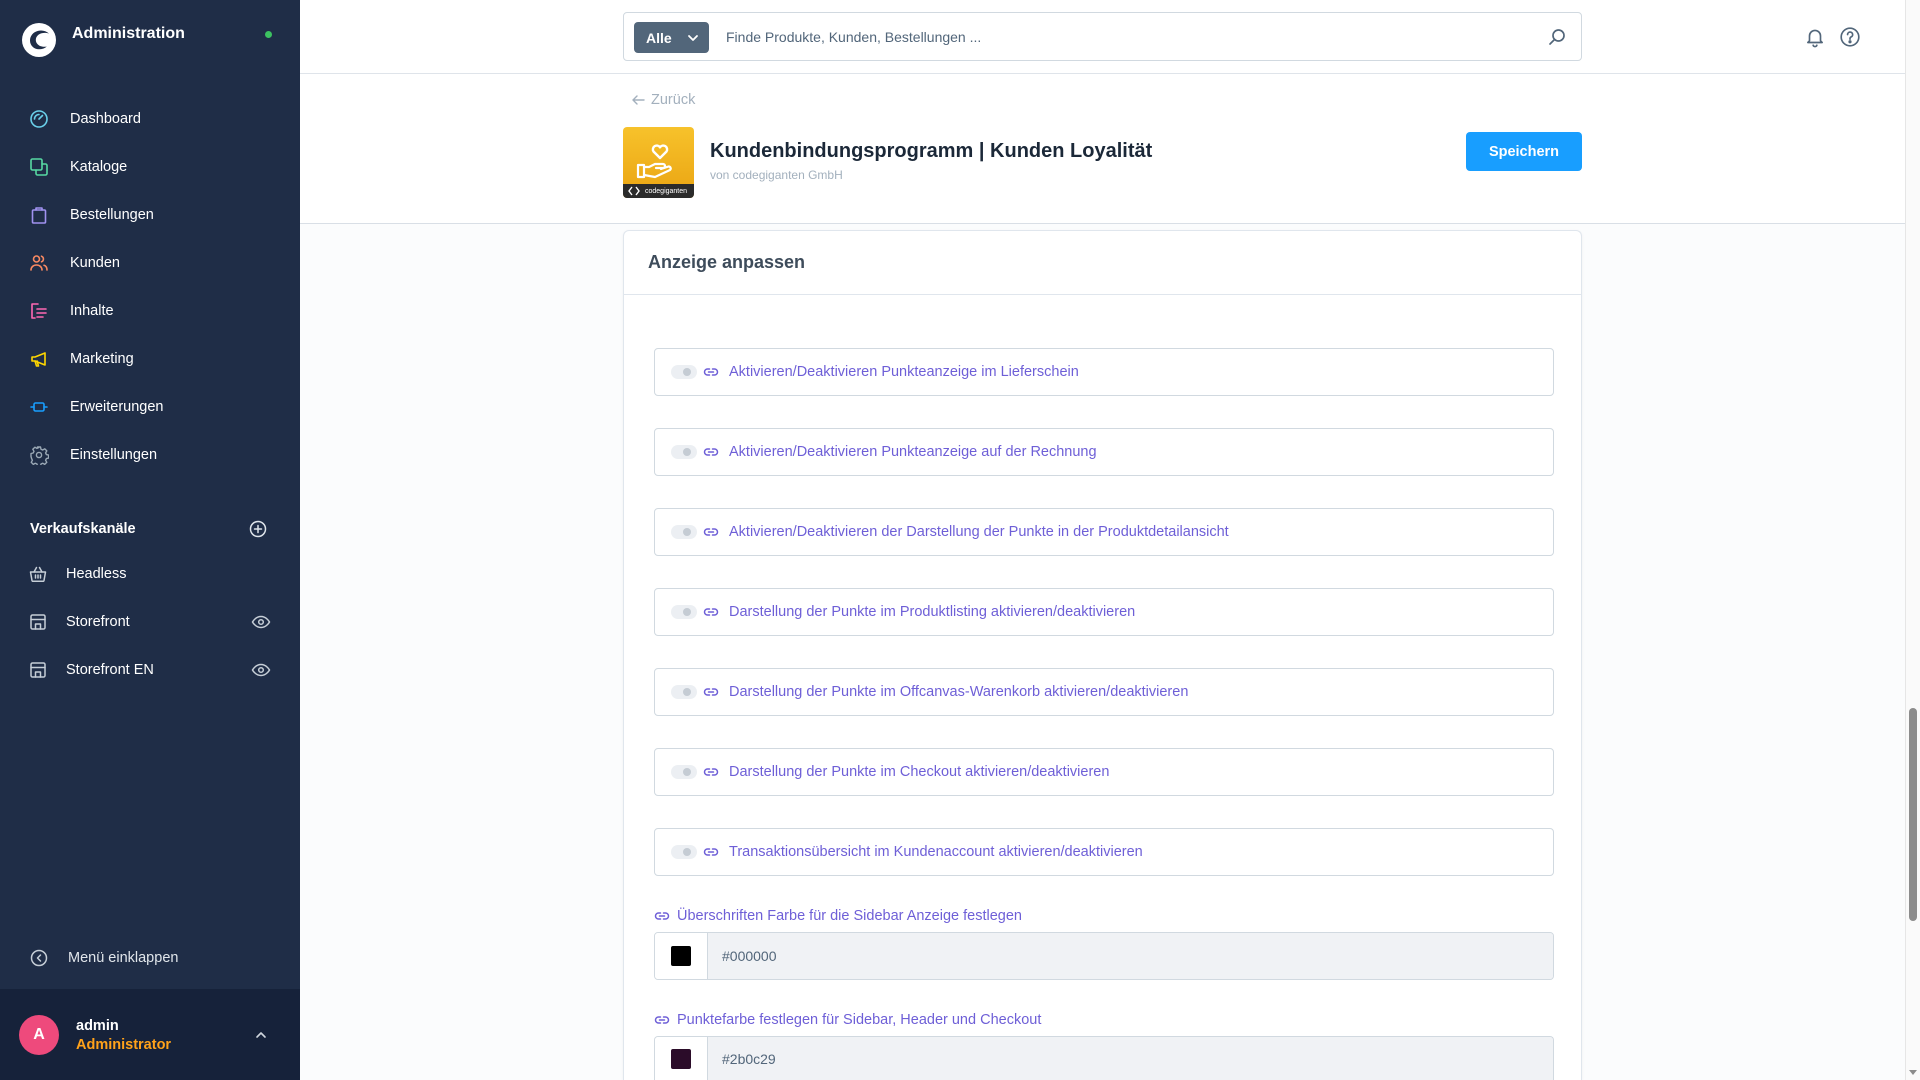  I want to click on user-name: admin, so click(97, 1026).